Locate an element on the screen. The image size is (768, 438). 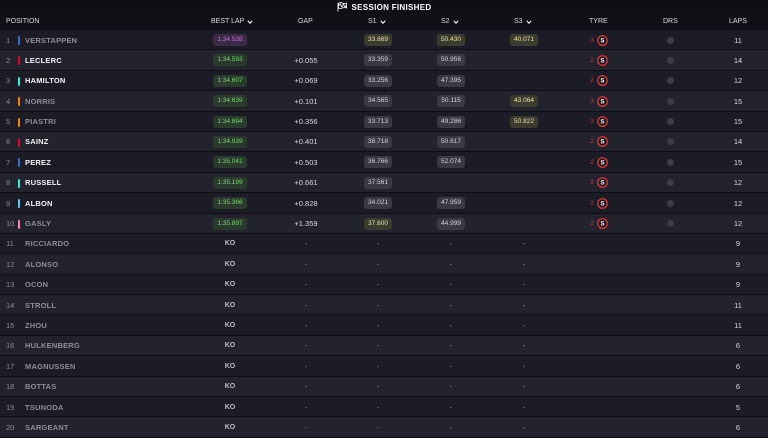
s2-cell: - is located at coordinates (451, 387).